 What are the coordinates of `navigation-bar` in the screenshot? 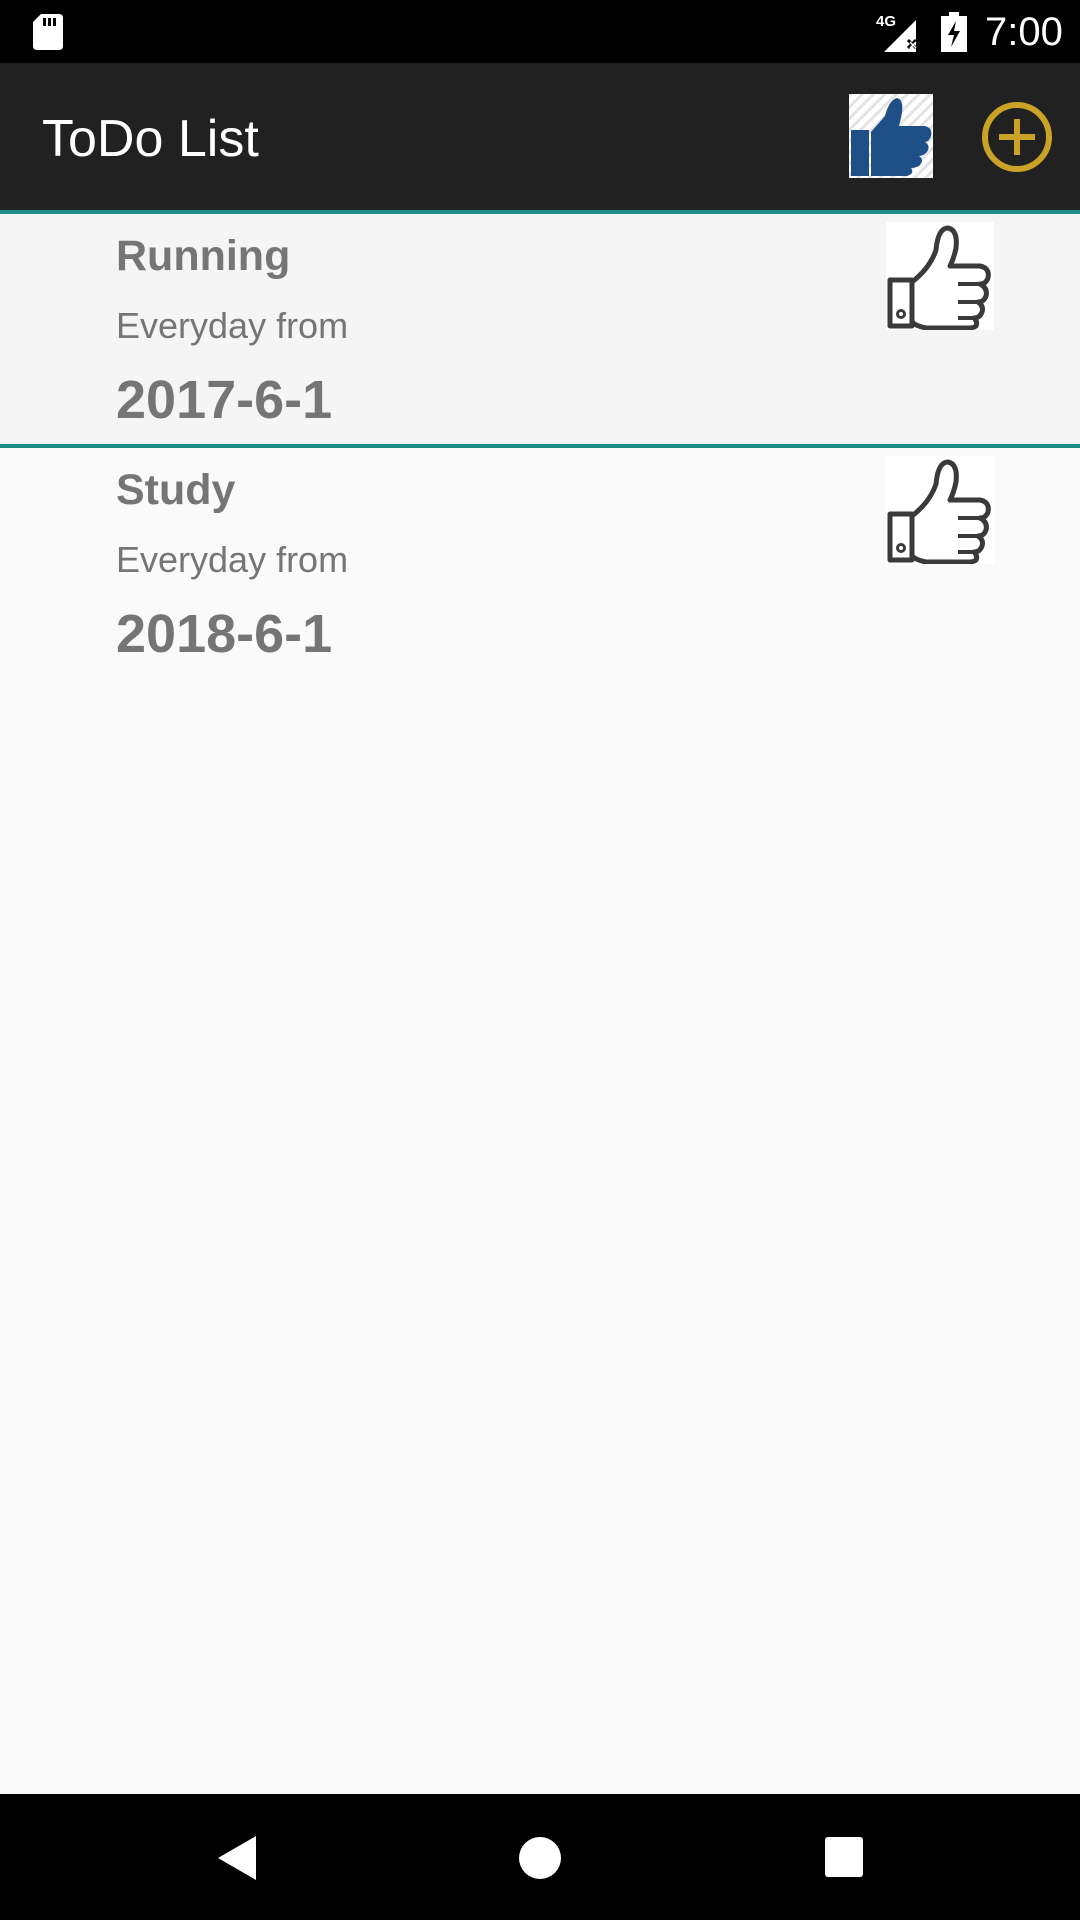 It's located at (540, 1857).